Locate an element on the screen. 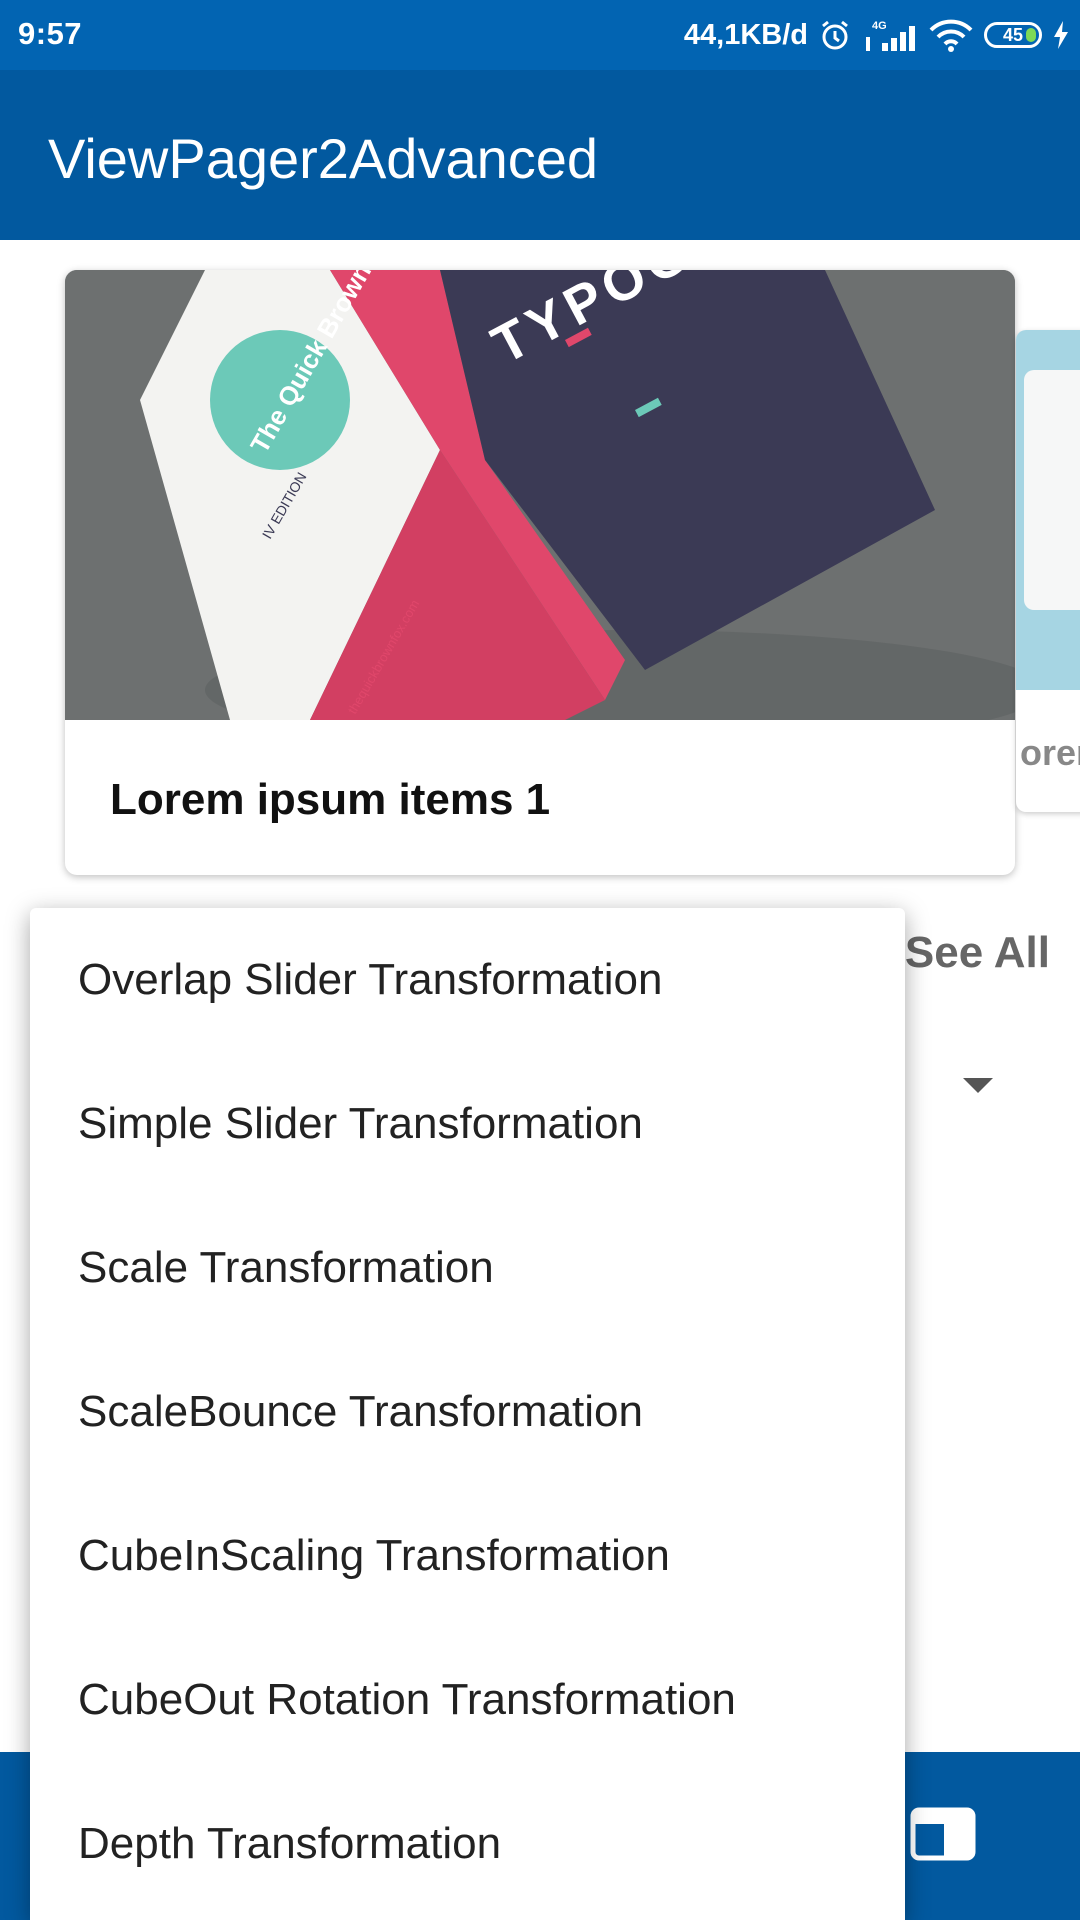  charging-icon is located at coordinates (1061, 35).